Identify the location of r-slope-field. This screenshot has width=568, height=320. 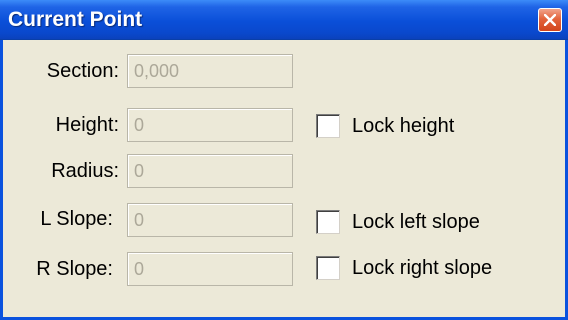
(210, 269).